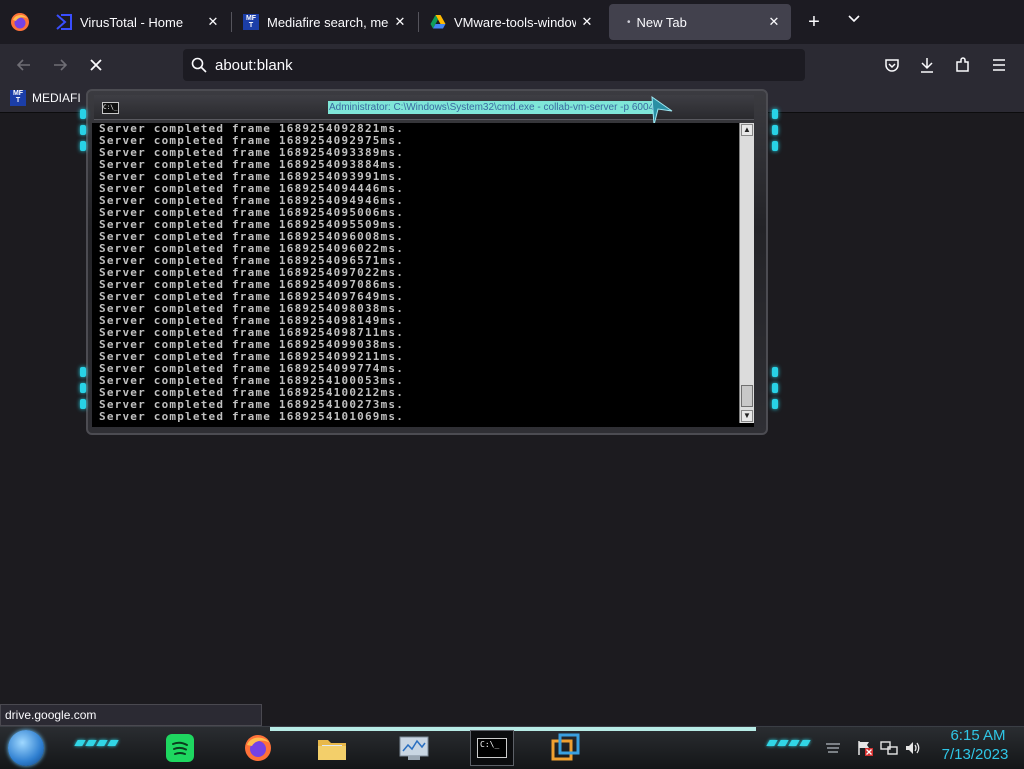  I want to click on downloads-button, so click(927, 65).